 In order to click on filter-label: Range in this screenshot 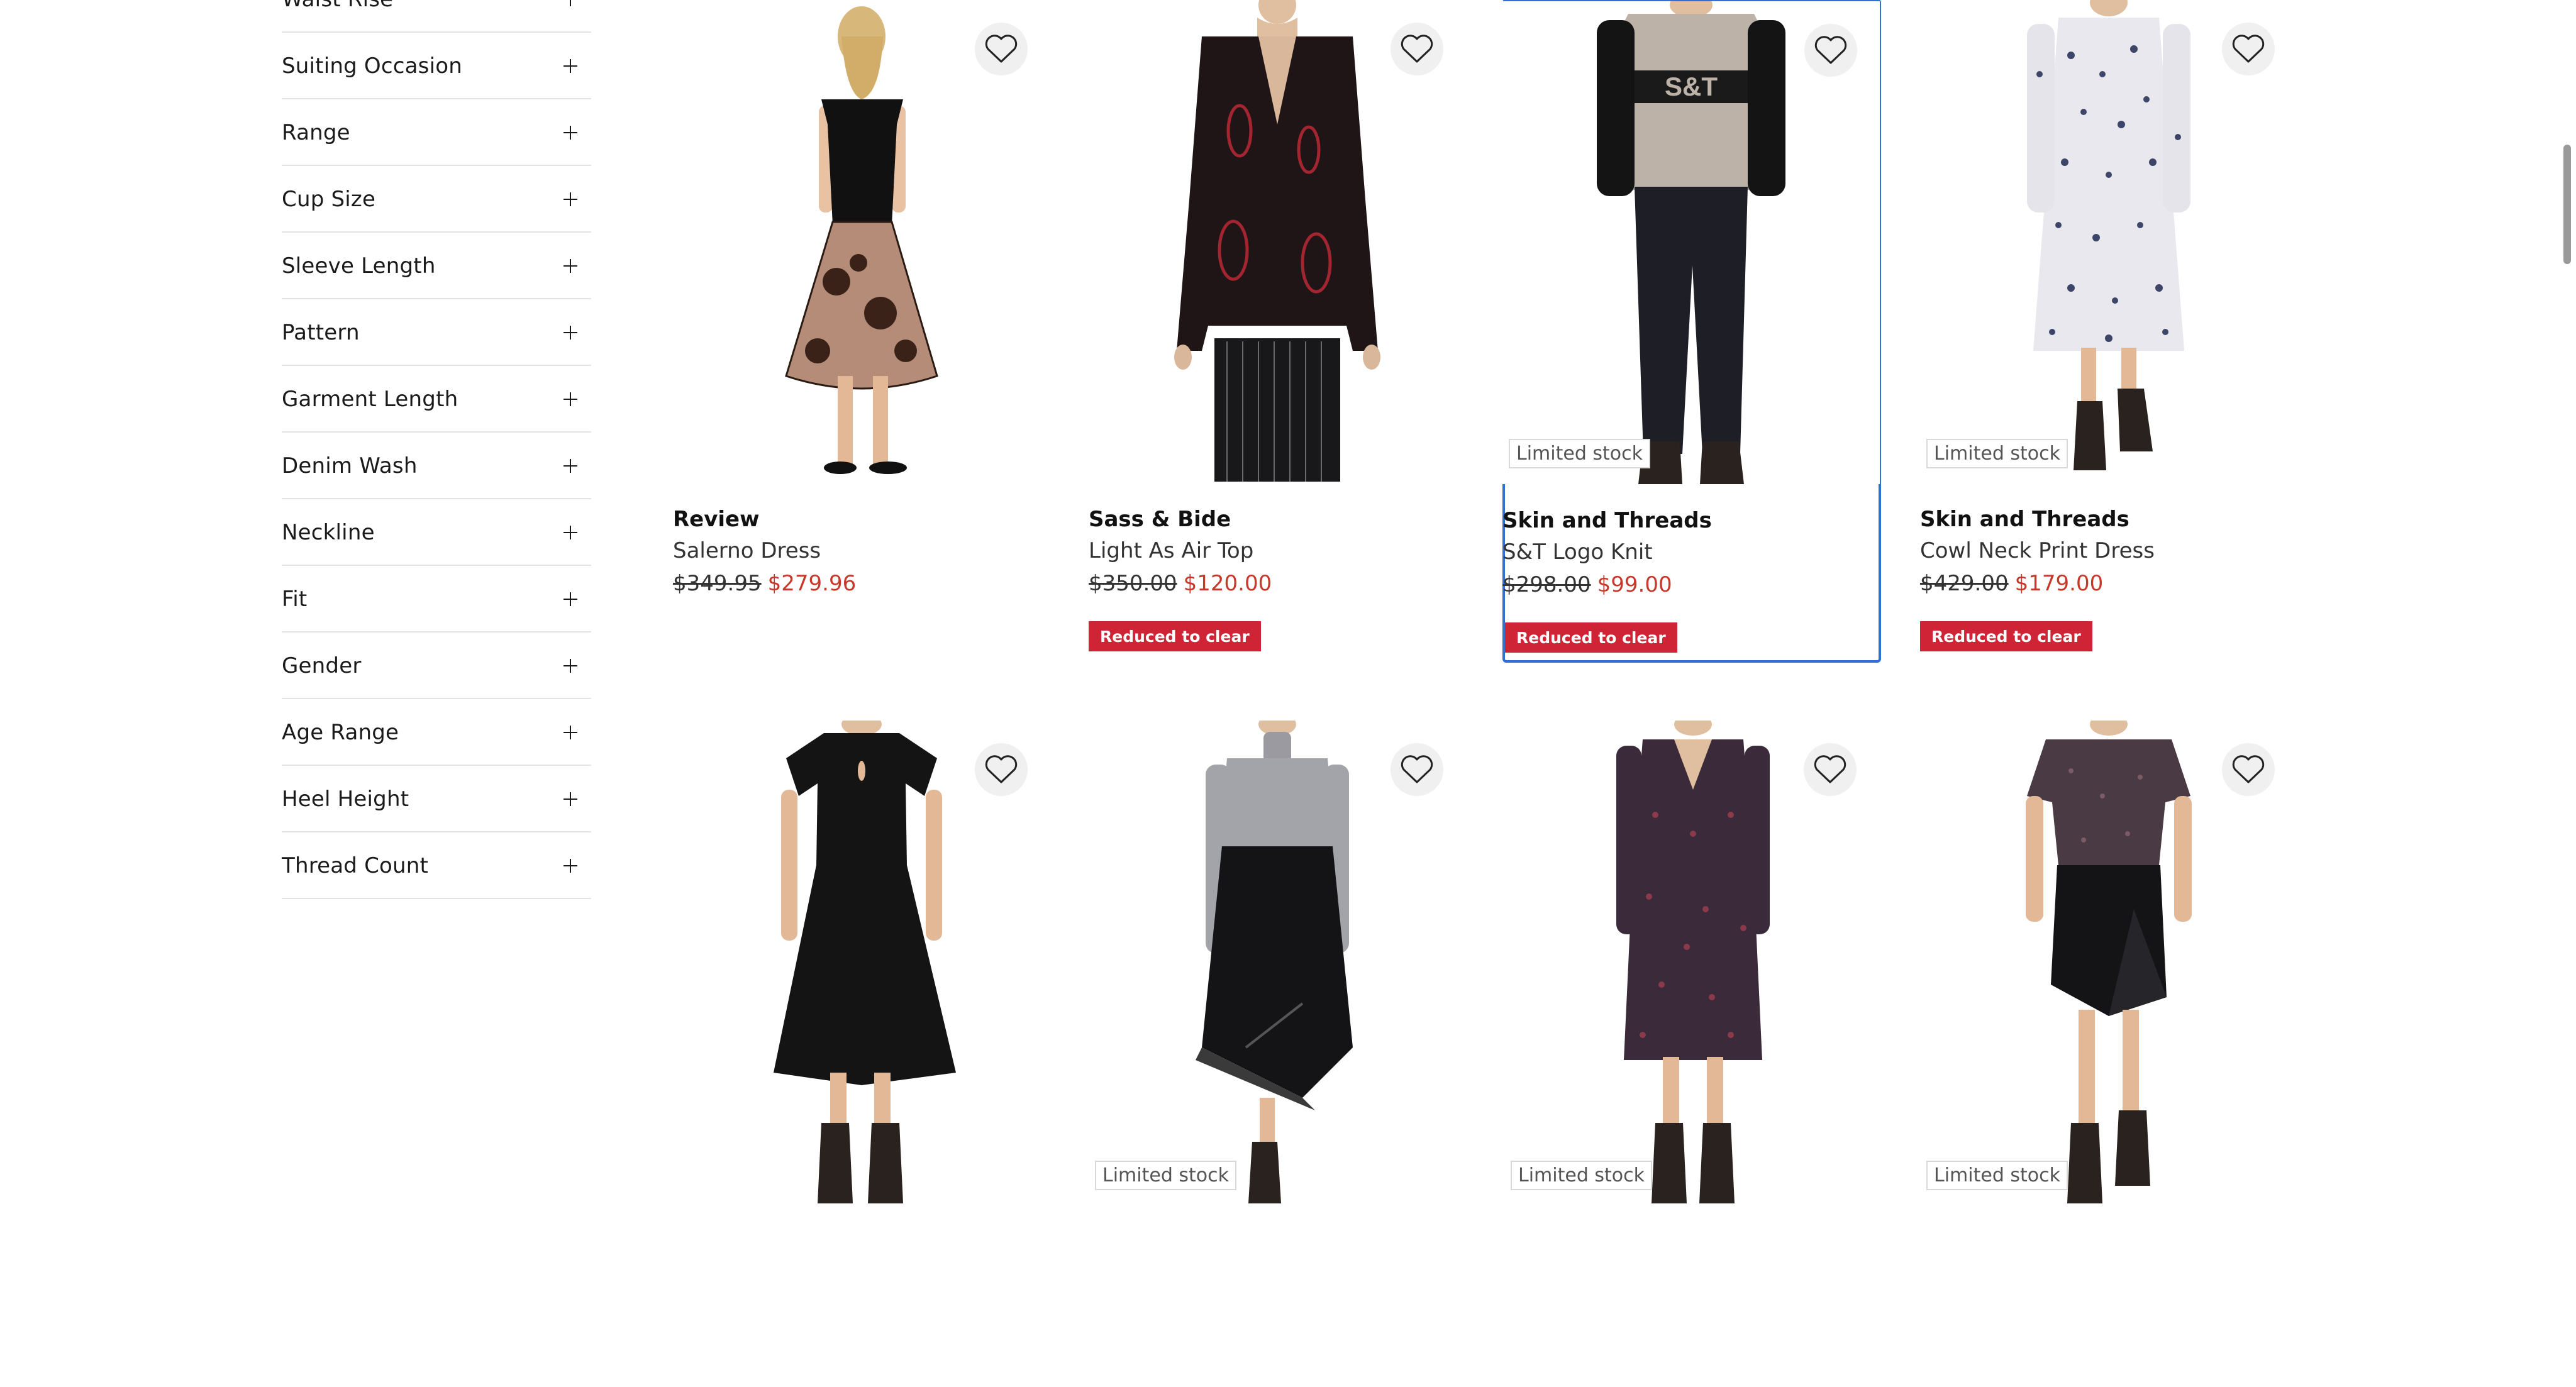, I will do `click(316, 132)`.